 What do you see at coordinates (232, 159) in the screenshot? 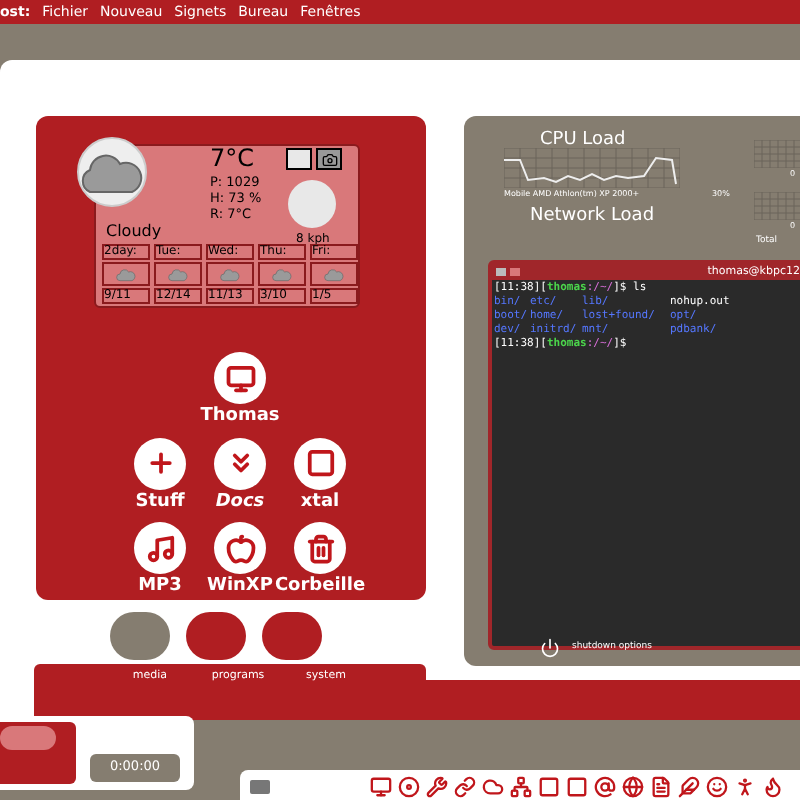
I see `temperature: 7°C` at bounding box center [232, 159].